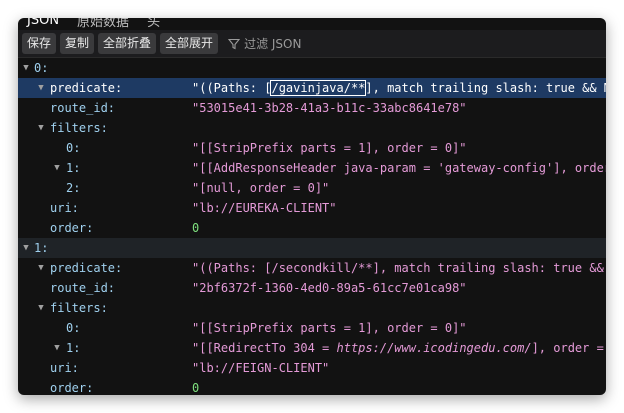 This screenshot has width=624, height=413. What do you see at coordinates (189, 43) in the screenshot?
I see `expand-all-button: 全部展开` at bounding box center [189, 43].